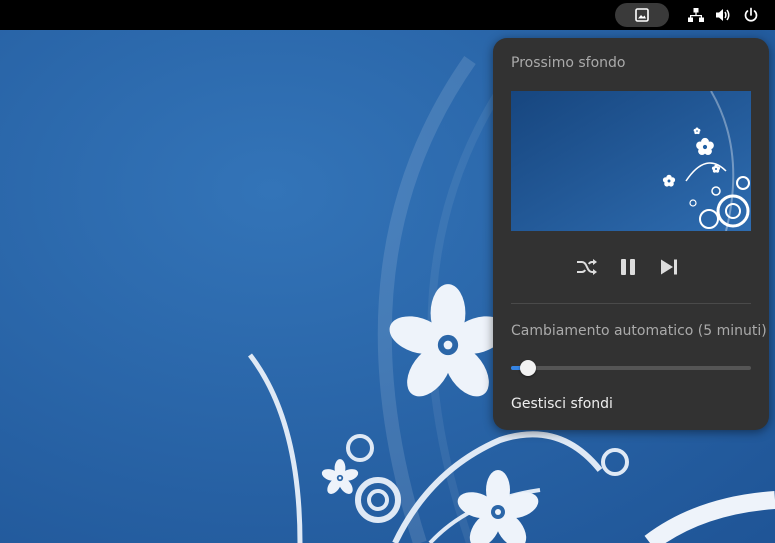 Image resolution: width=775 pixels, height=543 pixels. What do you see at coordinates (387, 15) in the screenshot?
I see `top-bar` at bounding box center [387, 15].